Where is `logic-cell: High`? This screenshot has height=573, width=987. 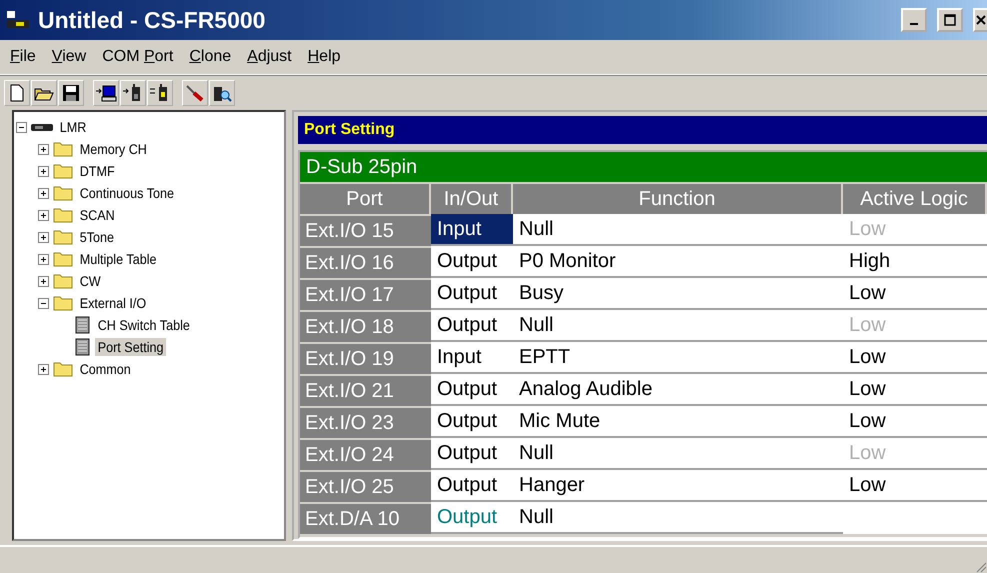 logic-cell: High is located at coordinates (915, 262).